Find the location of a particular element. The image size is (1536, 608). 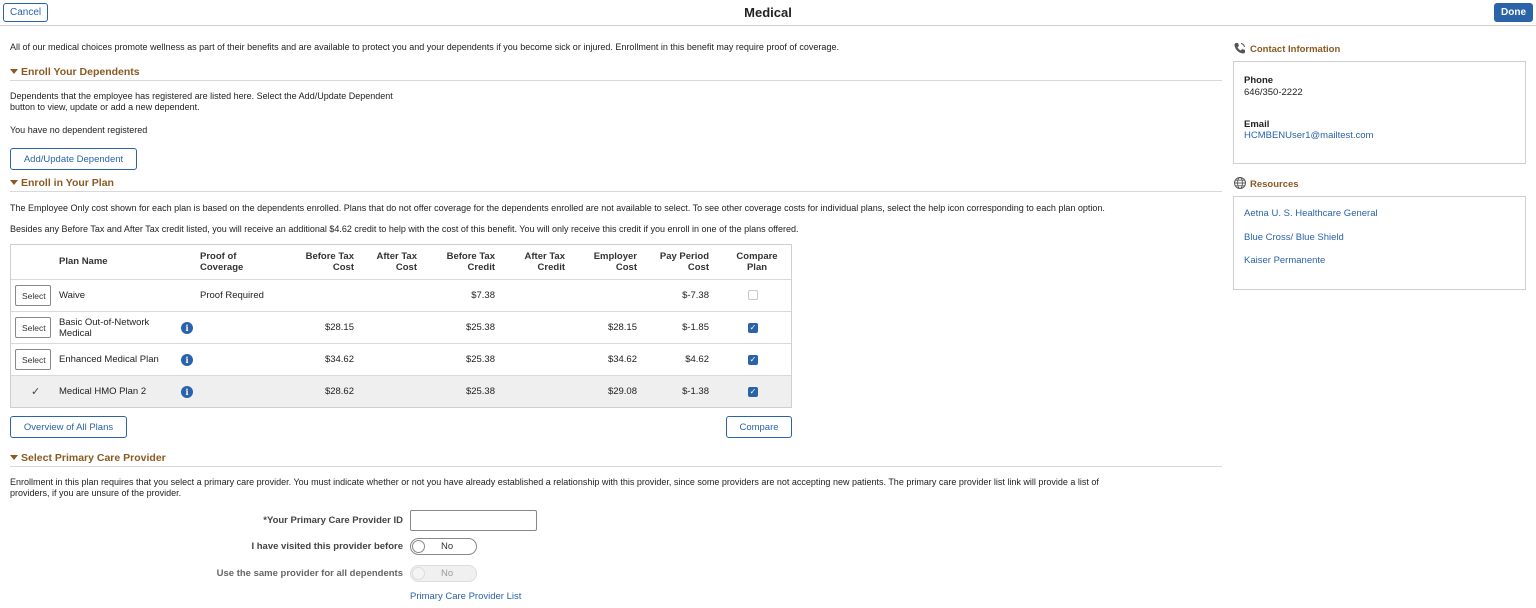

col-header-employer-cost: Employer Cost is located at coordinates (615, 262).